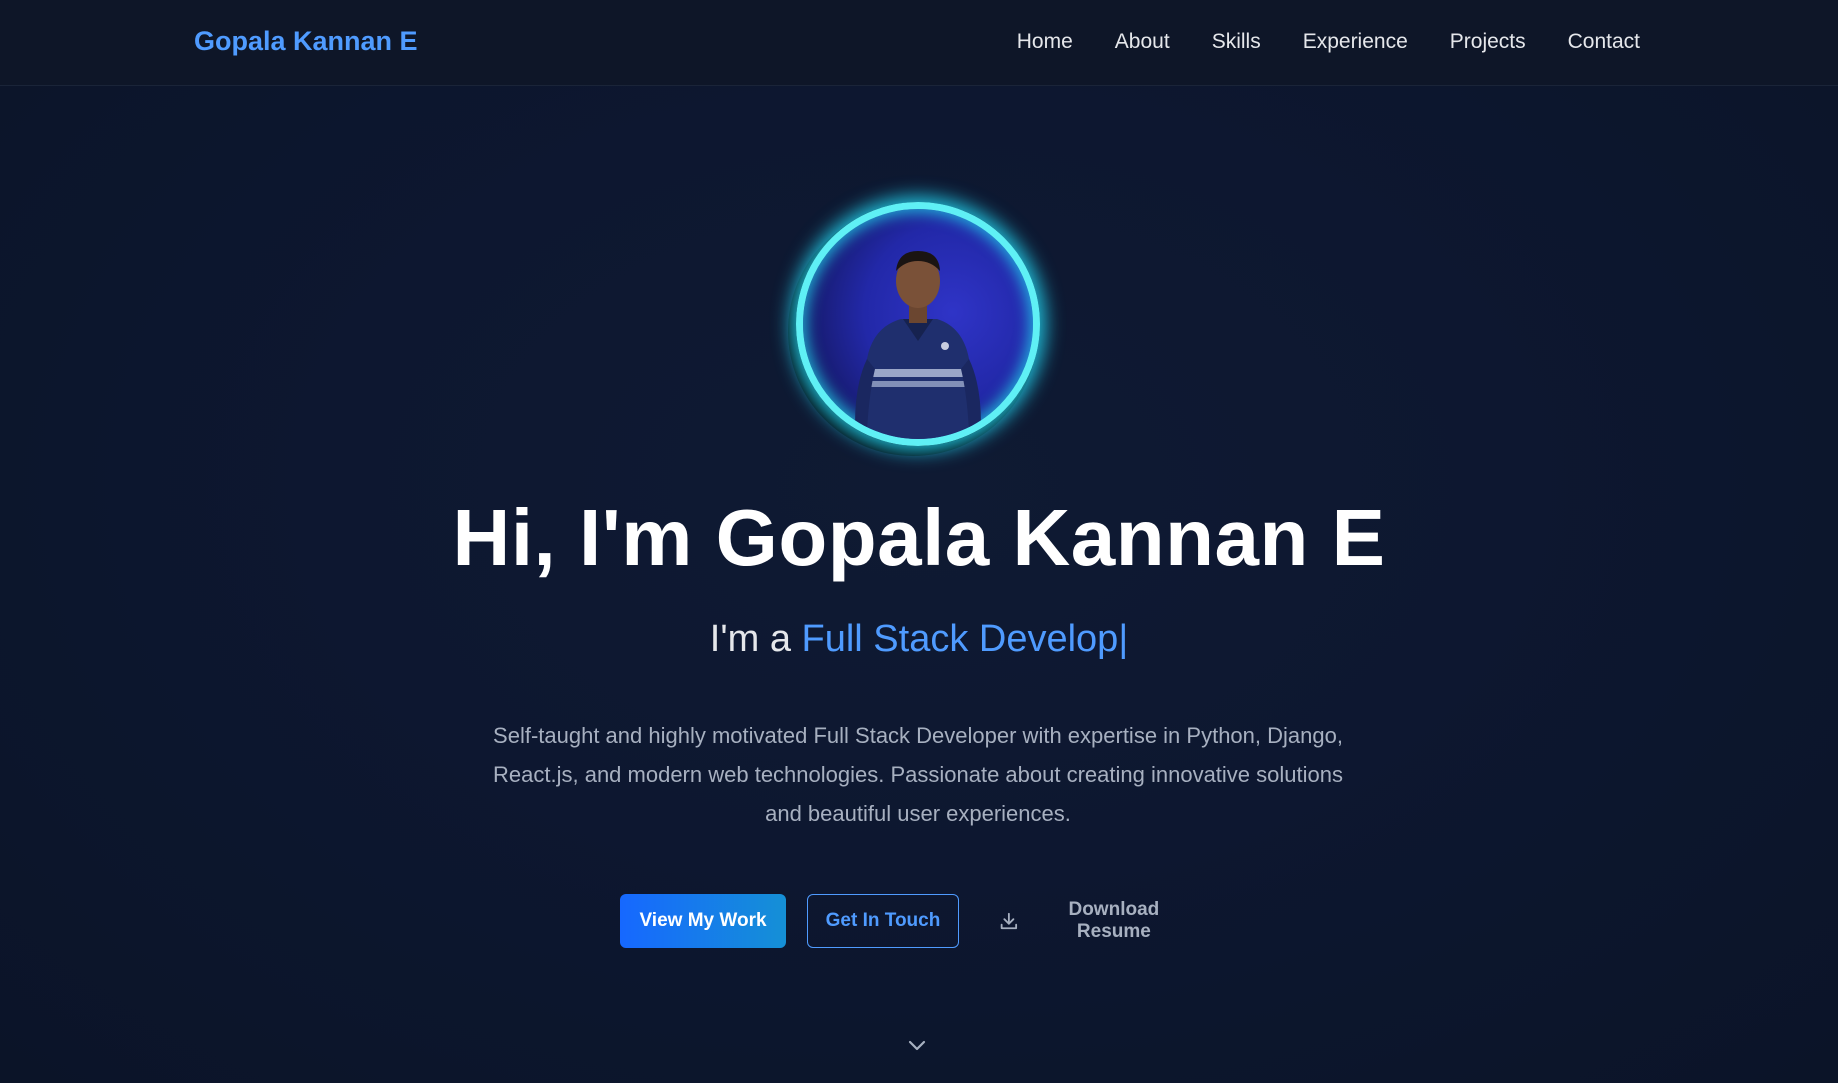 The width and height of the screenshot is (1838, 1083). What do you see at coordinates (917, 1045) in the screenshot?
I see `chevron-down-icon` at bounding box center [917, 1045].